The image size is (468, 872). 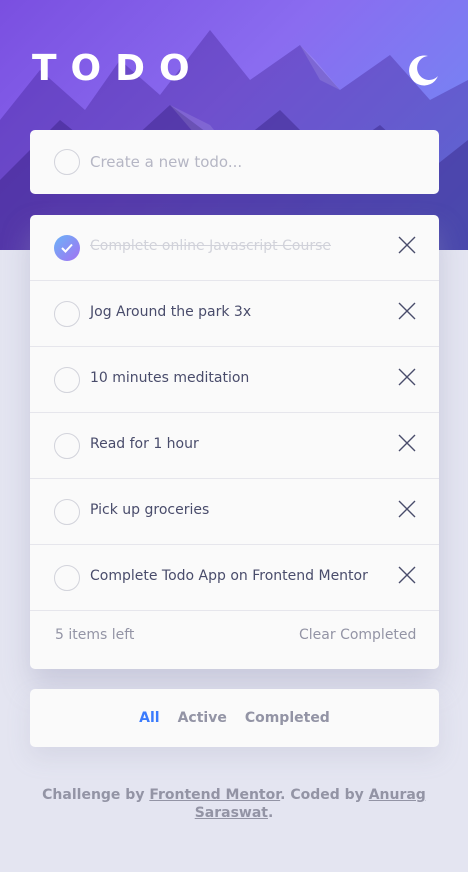 What do you see at coordinates (95, 635) in the screenshot?
I see `items-left-count: 5 items left` at bounding box center [95, 635].